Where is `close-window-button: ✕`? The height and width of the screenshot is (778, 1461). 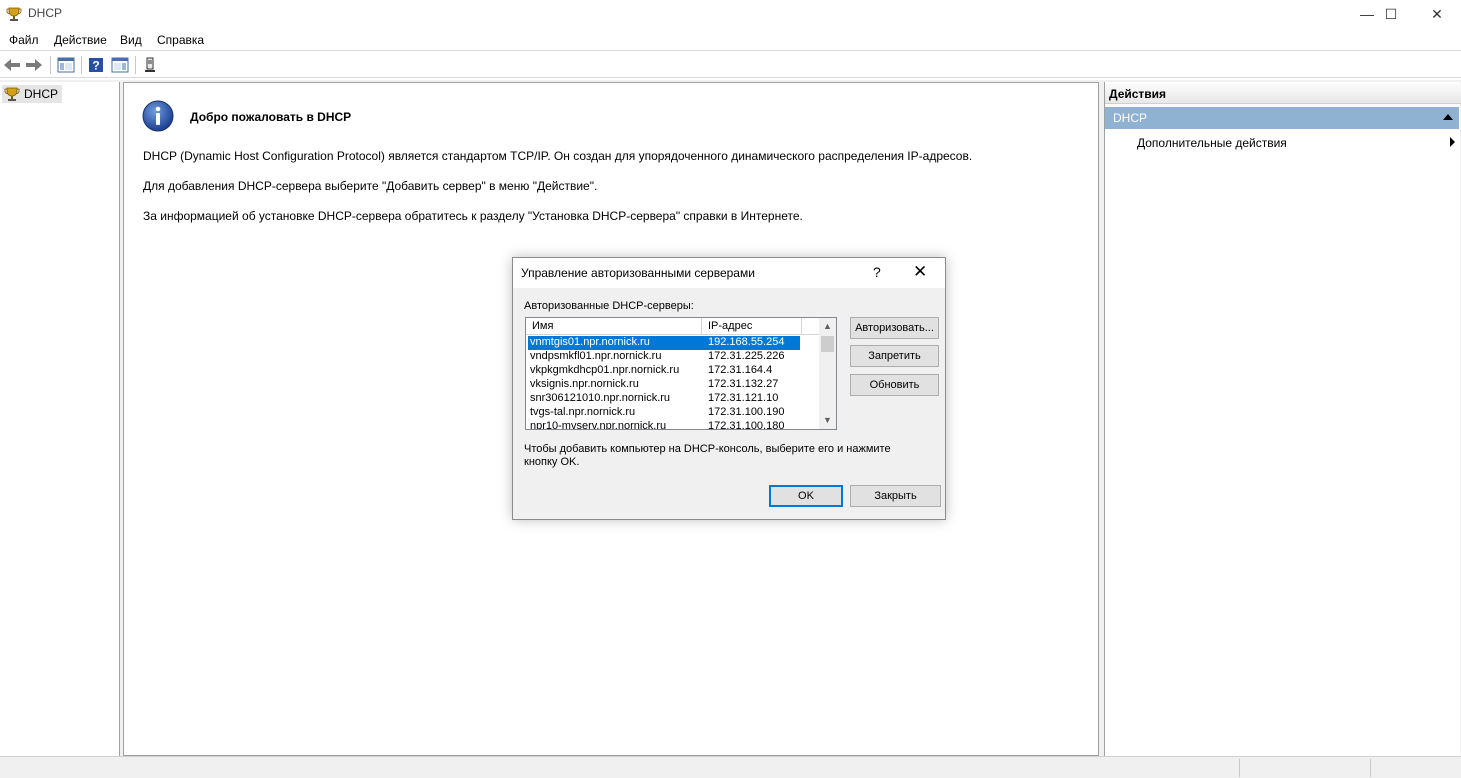 close-window-button: ✕ is located at coordinates (1437, 14).